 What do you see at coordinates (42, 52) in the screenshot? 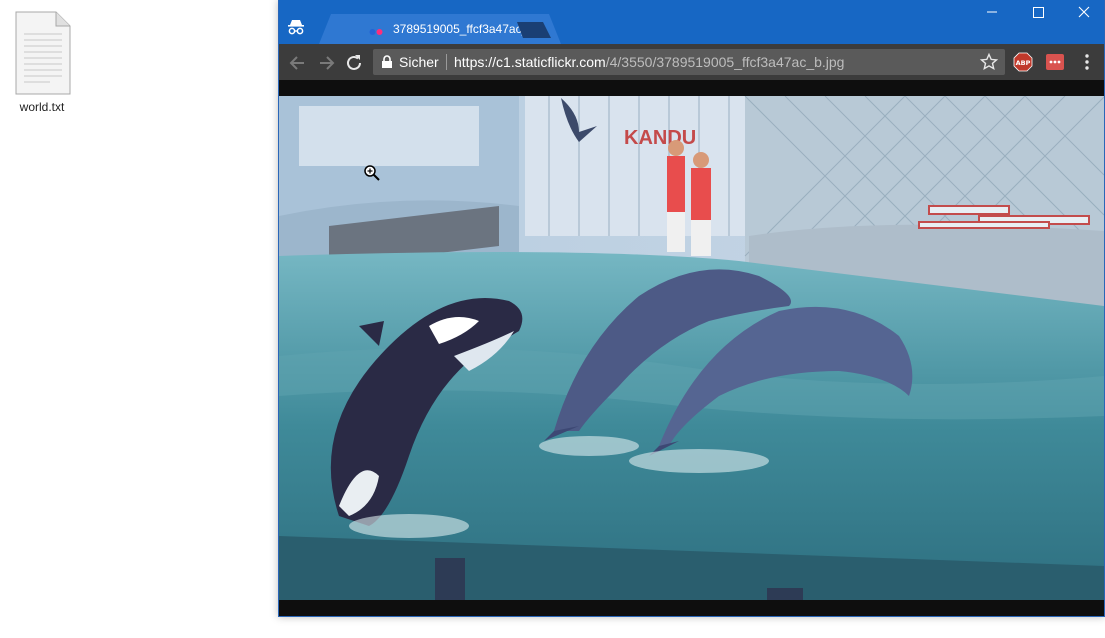
I see `text-file-icon` at bounding box center [42, 52].